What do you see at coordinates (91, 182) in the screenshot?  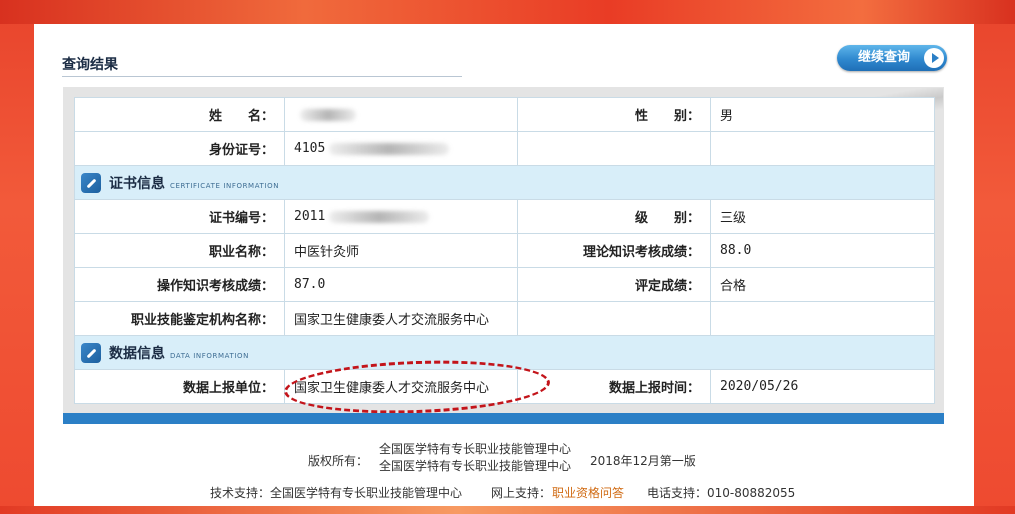 I see `certificate-pen-icon` at bounding box center [91, 182].